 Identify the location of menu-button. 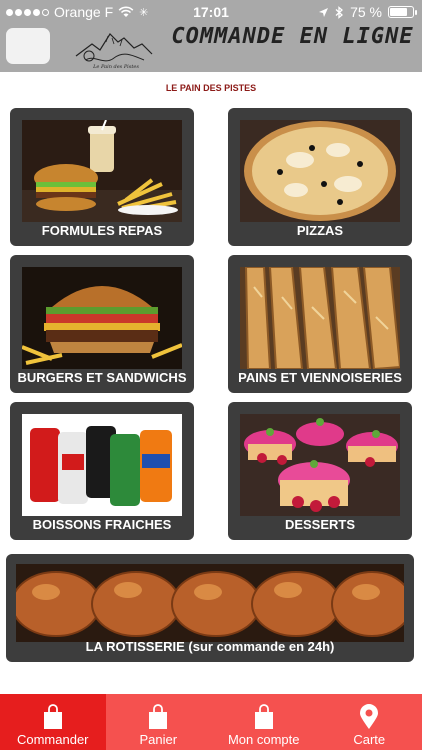
(28, 46).